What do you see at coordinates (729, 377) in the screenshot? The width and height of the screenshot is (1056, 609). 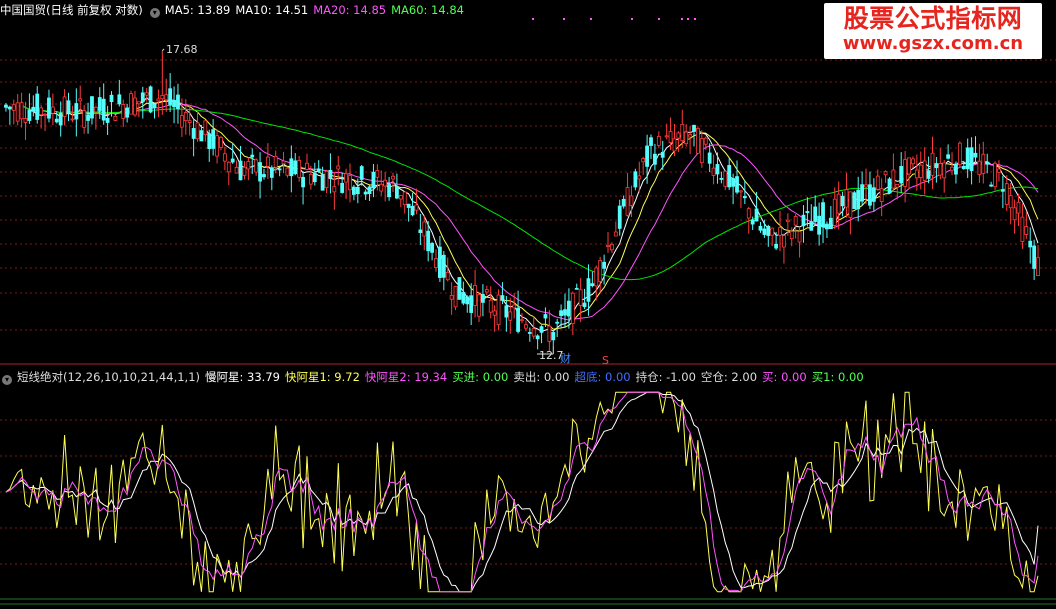 I see `empty-position-value: 空仓: 2.00` at bounding box center [729, 377].